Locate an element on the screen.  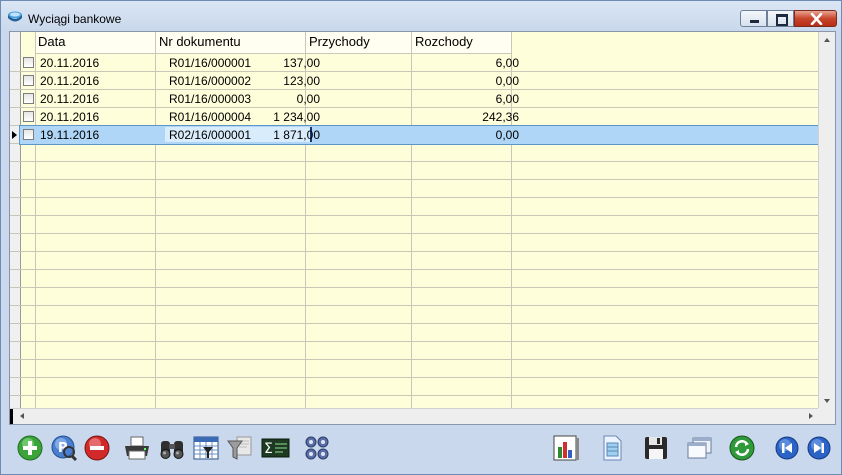
scrollbar-corner is located at coordinates (826, 416).